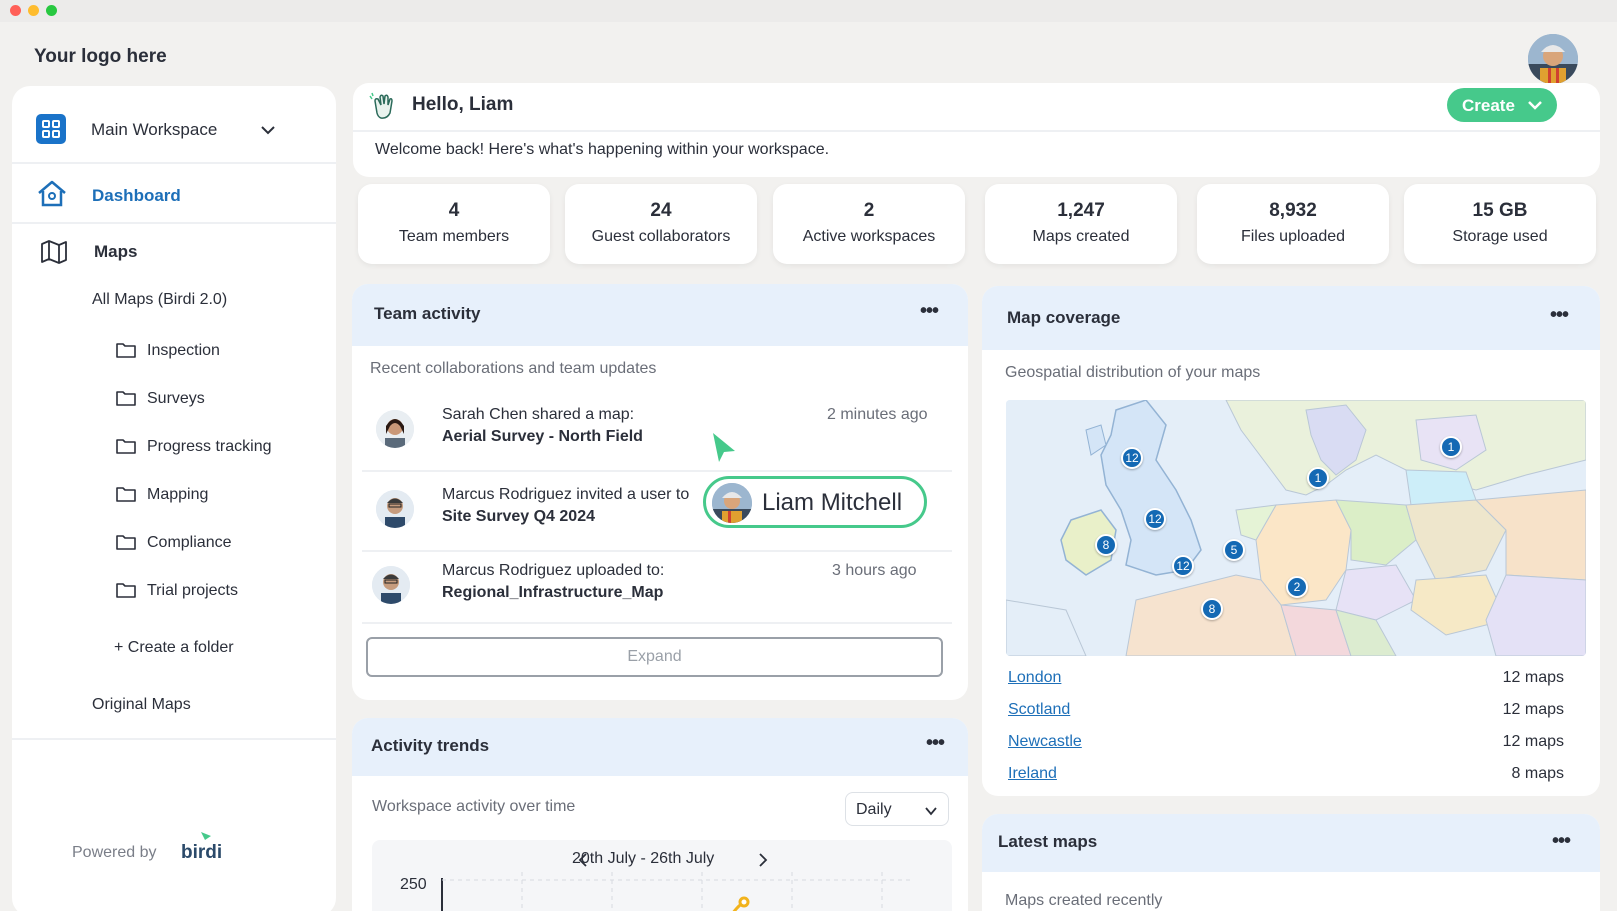  What do you see at coordinates (662, 875) in the screenshot?
I see `activity-chart: 20th July - 26th July 250` at bounding box center [662, 875].